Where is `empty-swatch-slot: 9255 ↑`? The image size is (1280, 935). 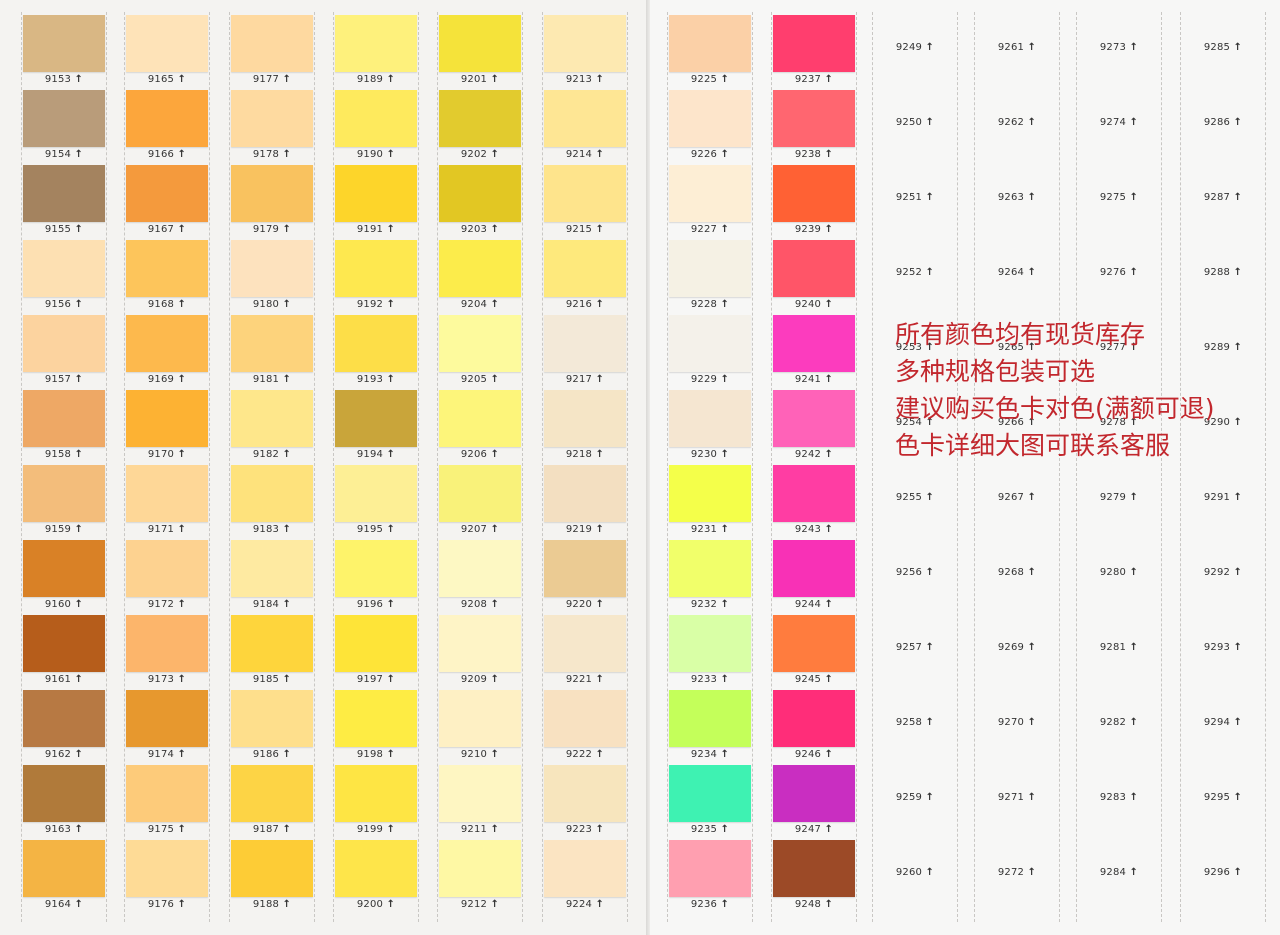
empty-swatch-slot: 9255 ↑ is located at coordinates (915, 499).